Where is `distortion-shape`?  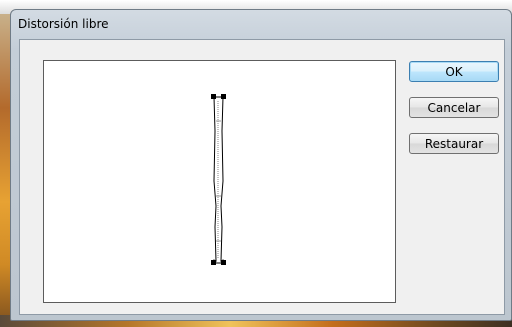
distortion-shape is located at coordinates (218, 179).